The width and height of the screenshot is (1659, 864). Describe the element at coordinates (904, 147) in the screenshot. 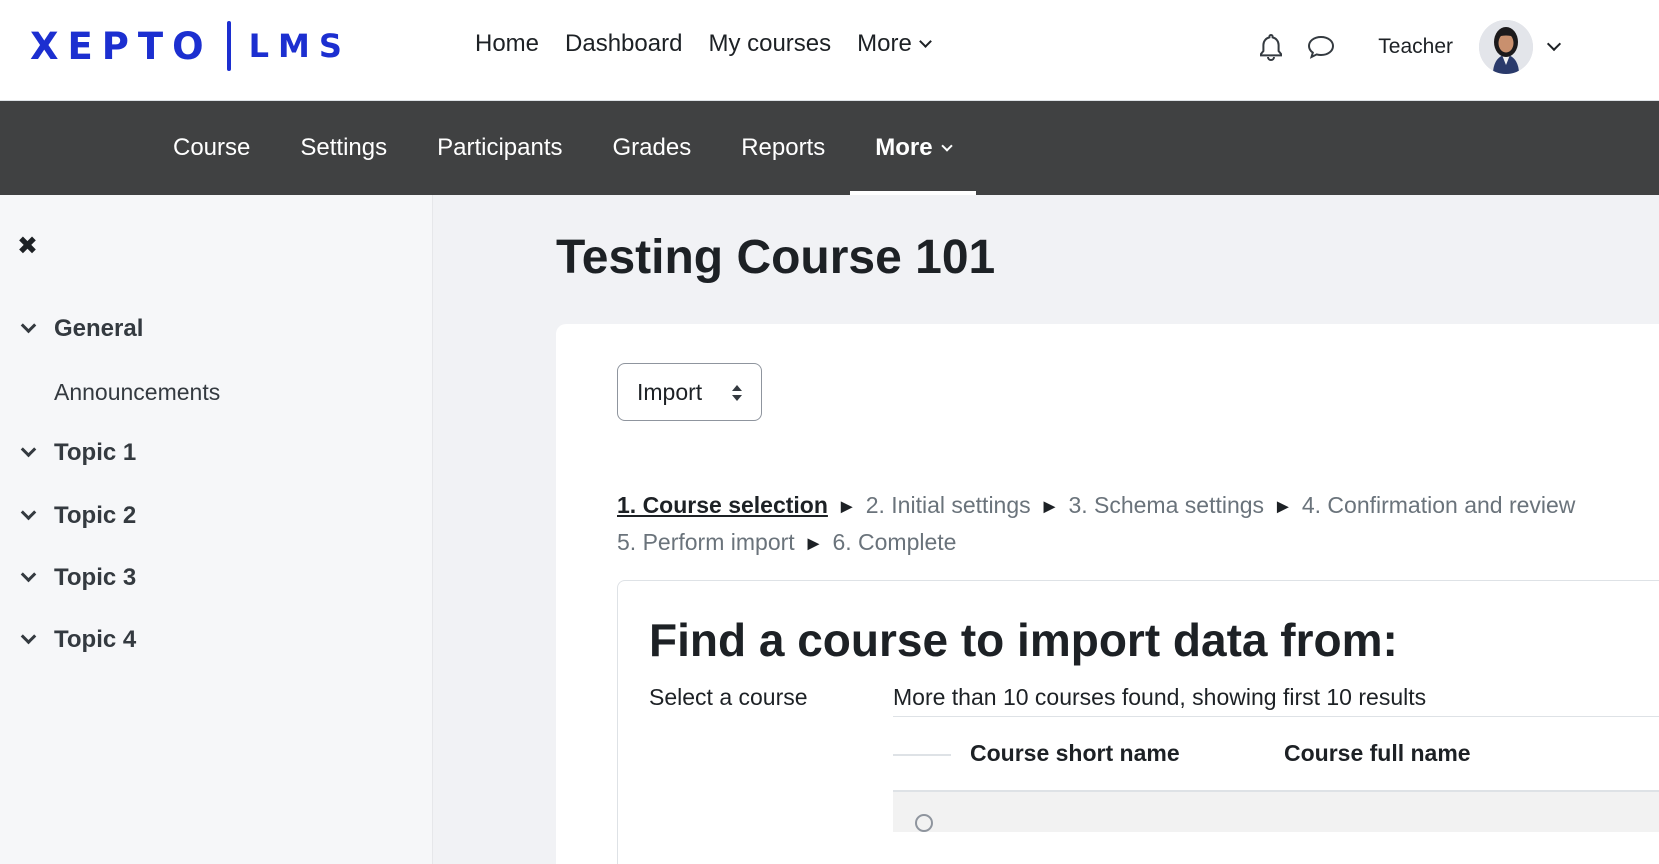

I see `tab-more-label: More` at that location.